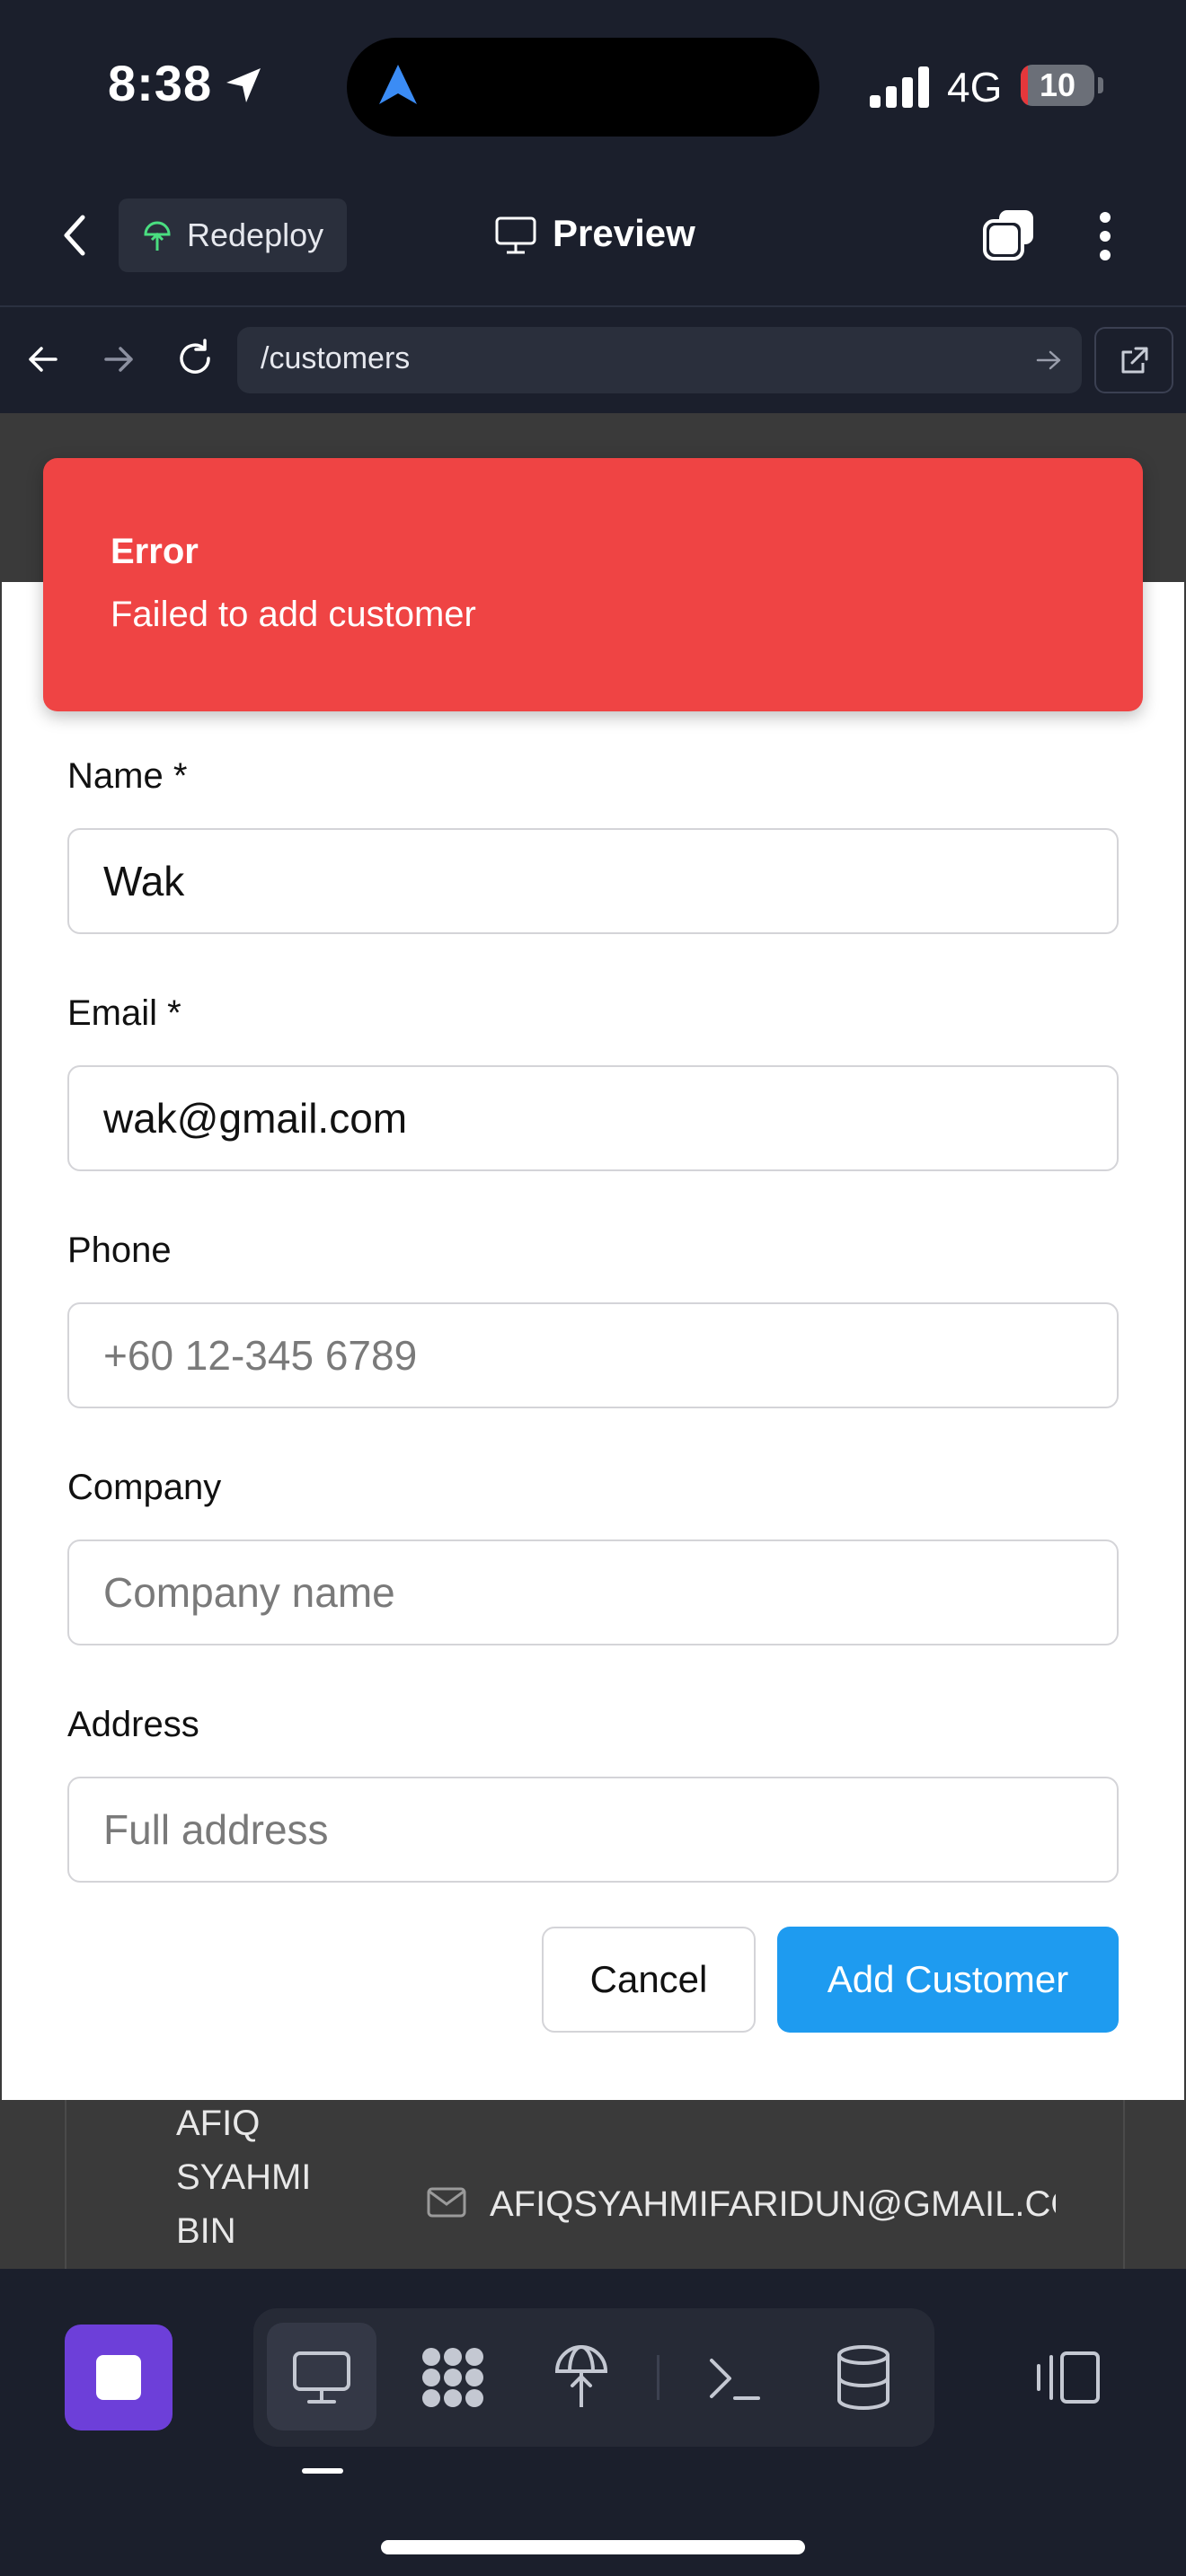  What do you see at coordinates (863, 2377) in the screenshot?
I see `database-icon` at bounding box center [863, 2377].